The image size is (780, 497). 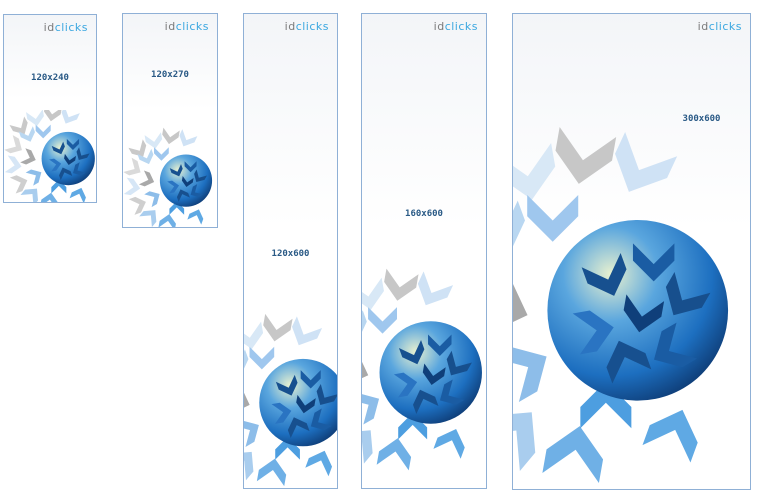 What do you see at coordinates (50, 108) in the screenshot?
I see `banner-120x240: idclicks 120x240` at bounding box center [50, 108].